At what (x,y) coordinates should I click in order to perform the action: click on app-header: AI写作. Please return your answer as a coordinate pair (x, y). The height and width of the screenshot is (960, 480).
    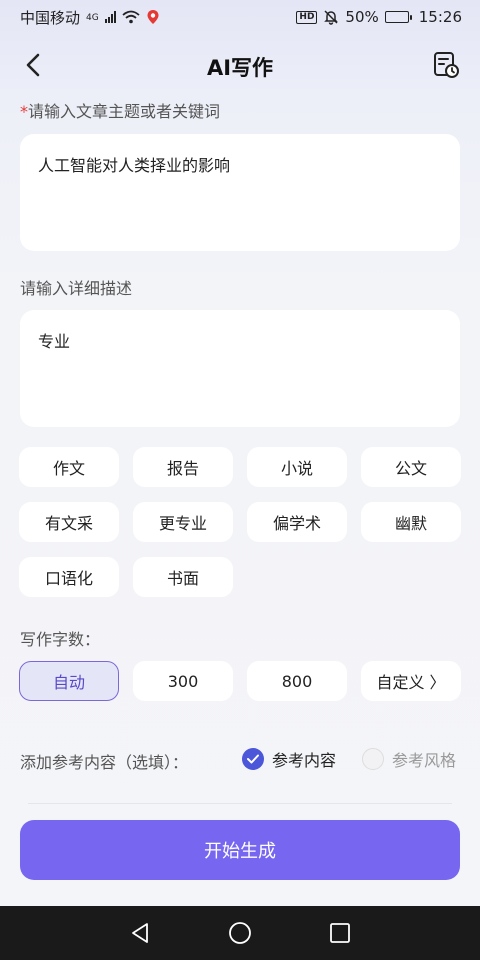
    Looking at the image, I should click on (240, 65).